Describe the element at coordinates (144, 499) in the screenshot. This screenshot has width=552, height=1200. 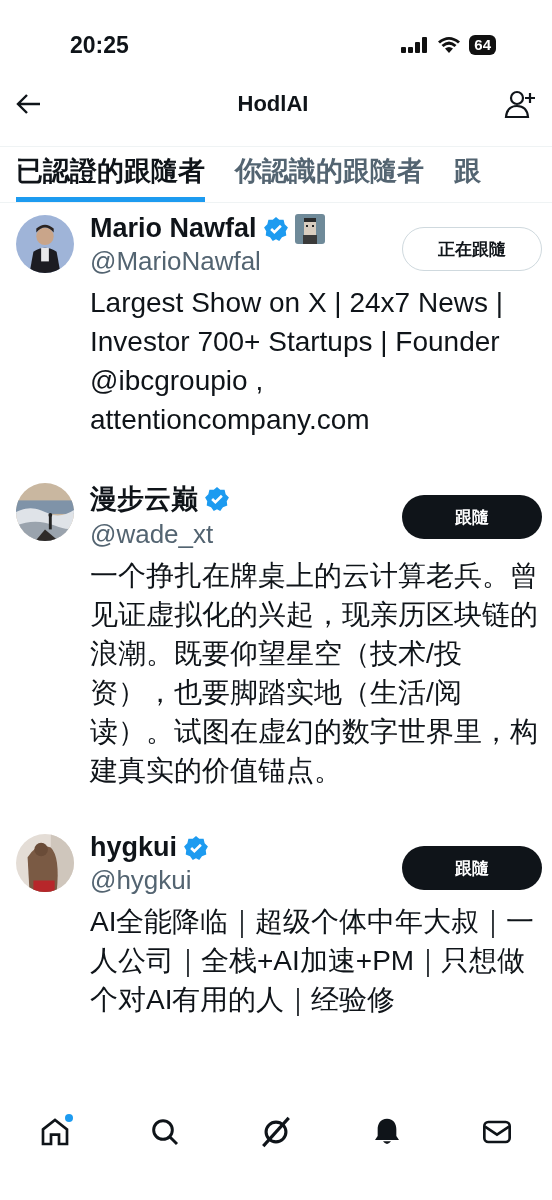
I see `user-name: 漫步云巅` at that location.